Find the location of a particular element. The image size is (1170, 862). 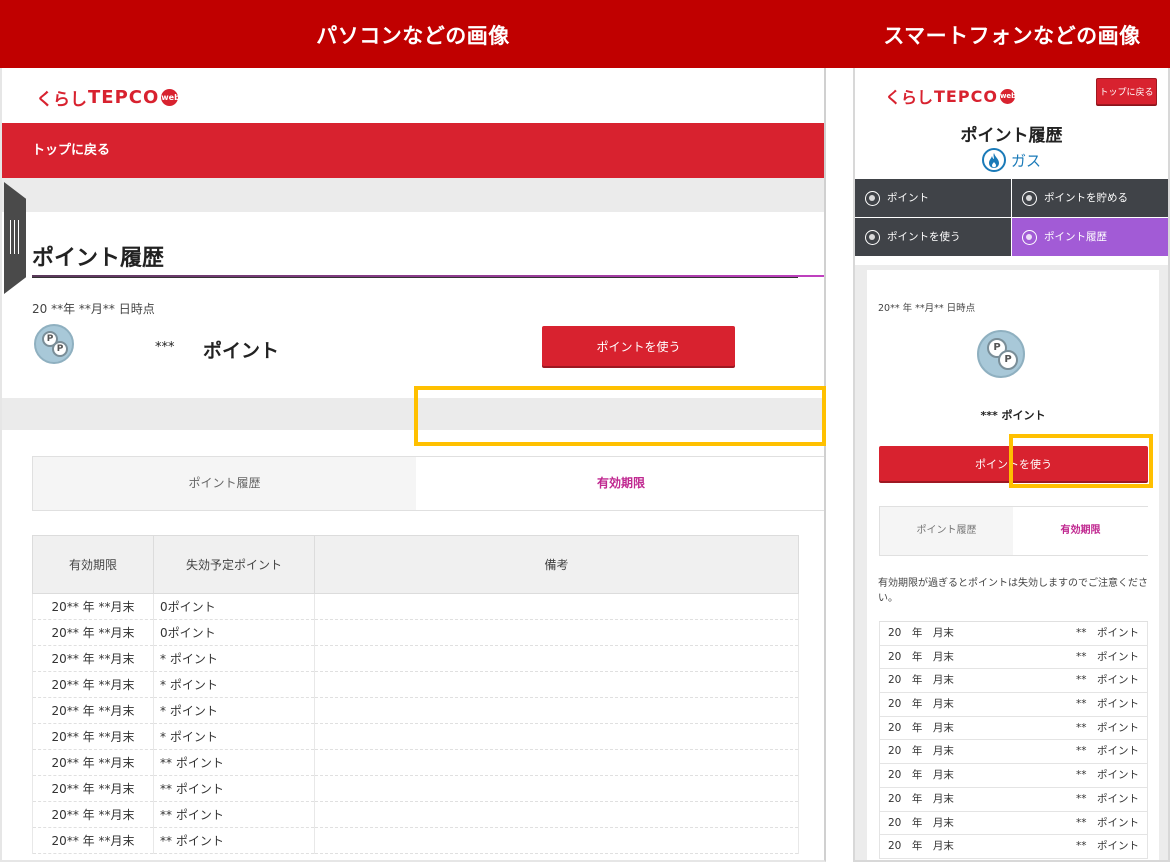

gas-label: ガス is located at coordinates (1011, 160).